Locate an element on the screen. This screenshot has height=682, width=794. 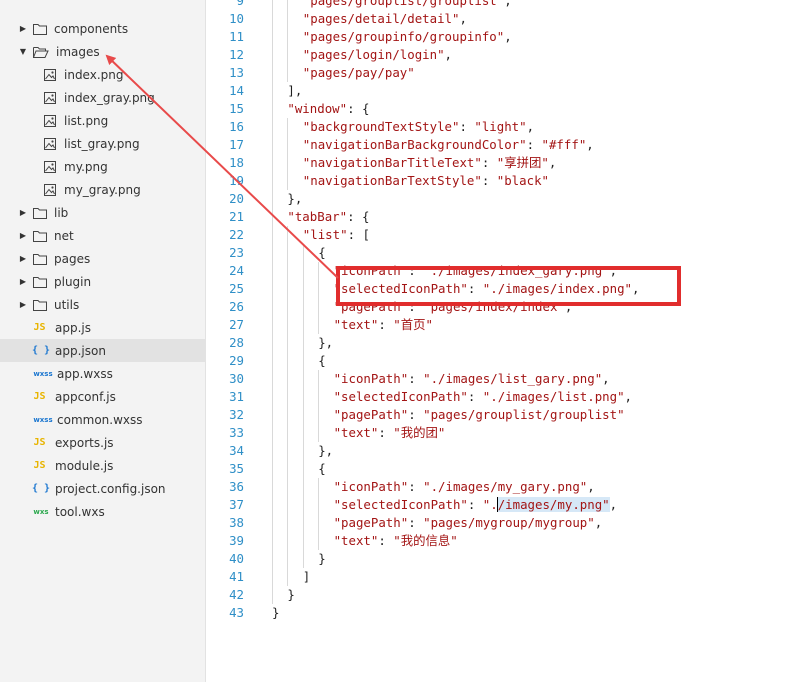
code-token: "首页" is located at coordinates (413, 324).